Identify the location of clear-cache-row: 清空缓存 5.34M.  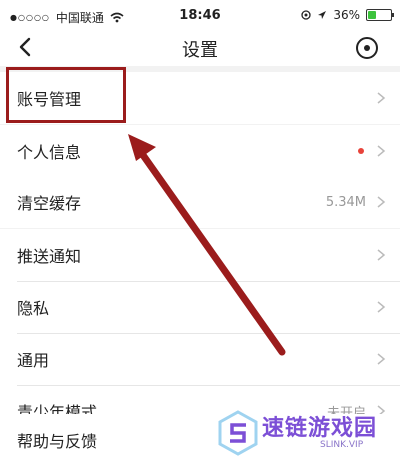
(200, 202).